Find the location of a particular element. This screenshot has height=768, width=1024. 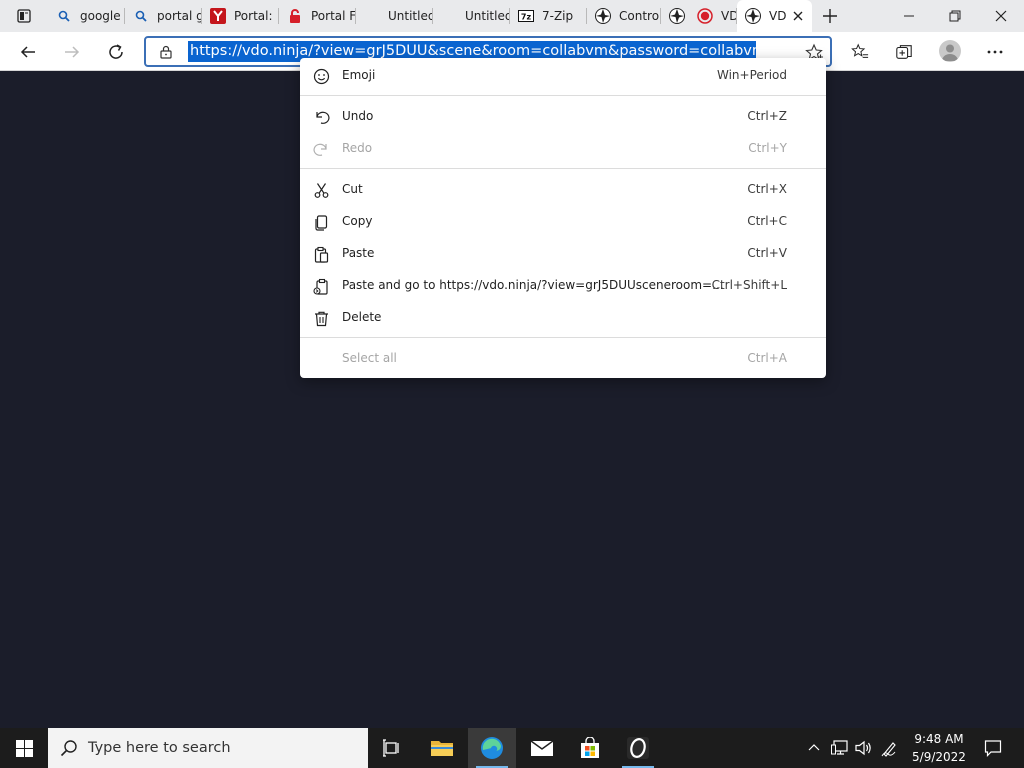

network-icon is located at coordinates (839, 747).